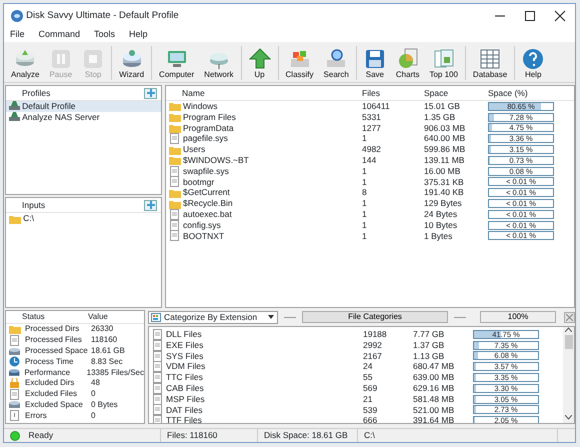  I want to click on column-header: Status, so click(33, 317).